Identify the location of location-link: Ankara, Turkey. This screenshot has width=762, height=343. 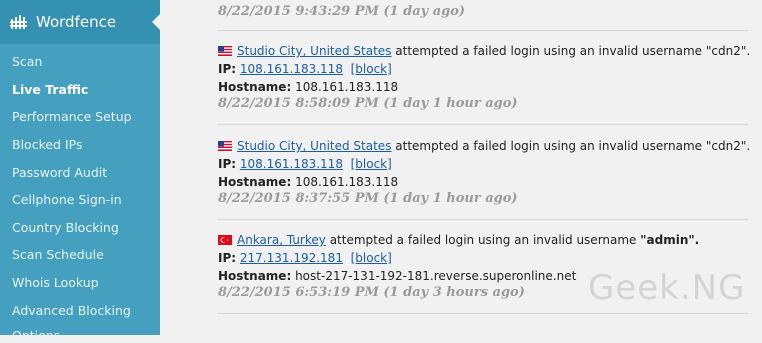
(281, 240).